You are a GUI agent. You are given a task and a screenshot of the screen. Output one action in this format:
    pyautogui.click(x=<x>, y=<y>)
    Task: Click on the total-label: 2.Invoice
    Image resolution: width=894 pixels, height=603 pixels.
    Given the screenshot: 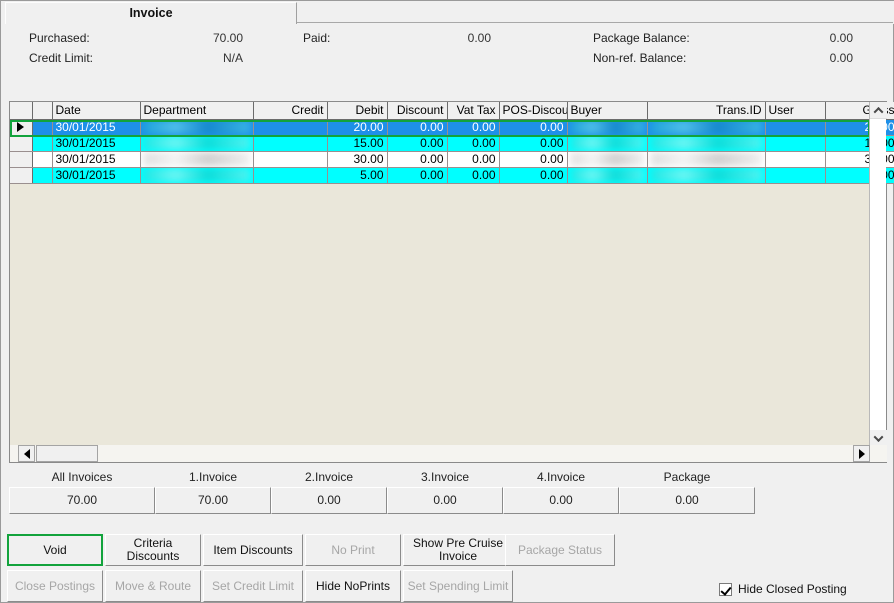 What is the action you would take?
    pyautogui.click(x=329, y=477)
    